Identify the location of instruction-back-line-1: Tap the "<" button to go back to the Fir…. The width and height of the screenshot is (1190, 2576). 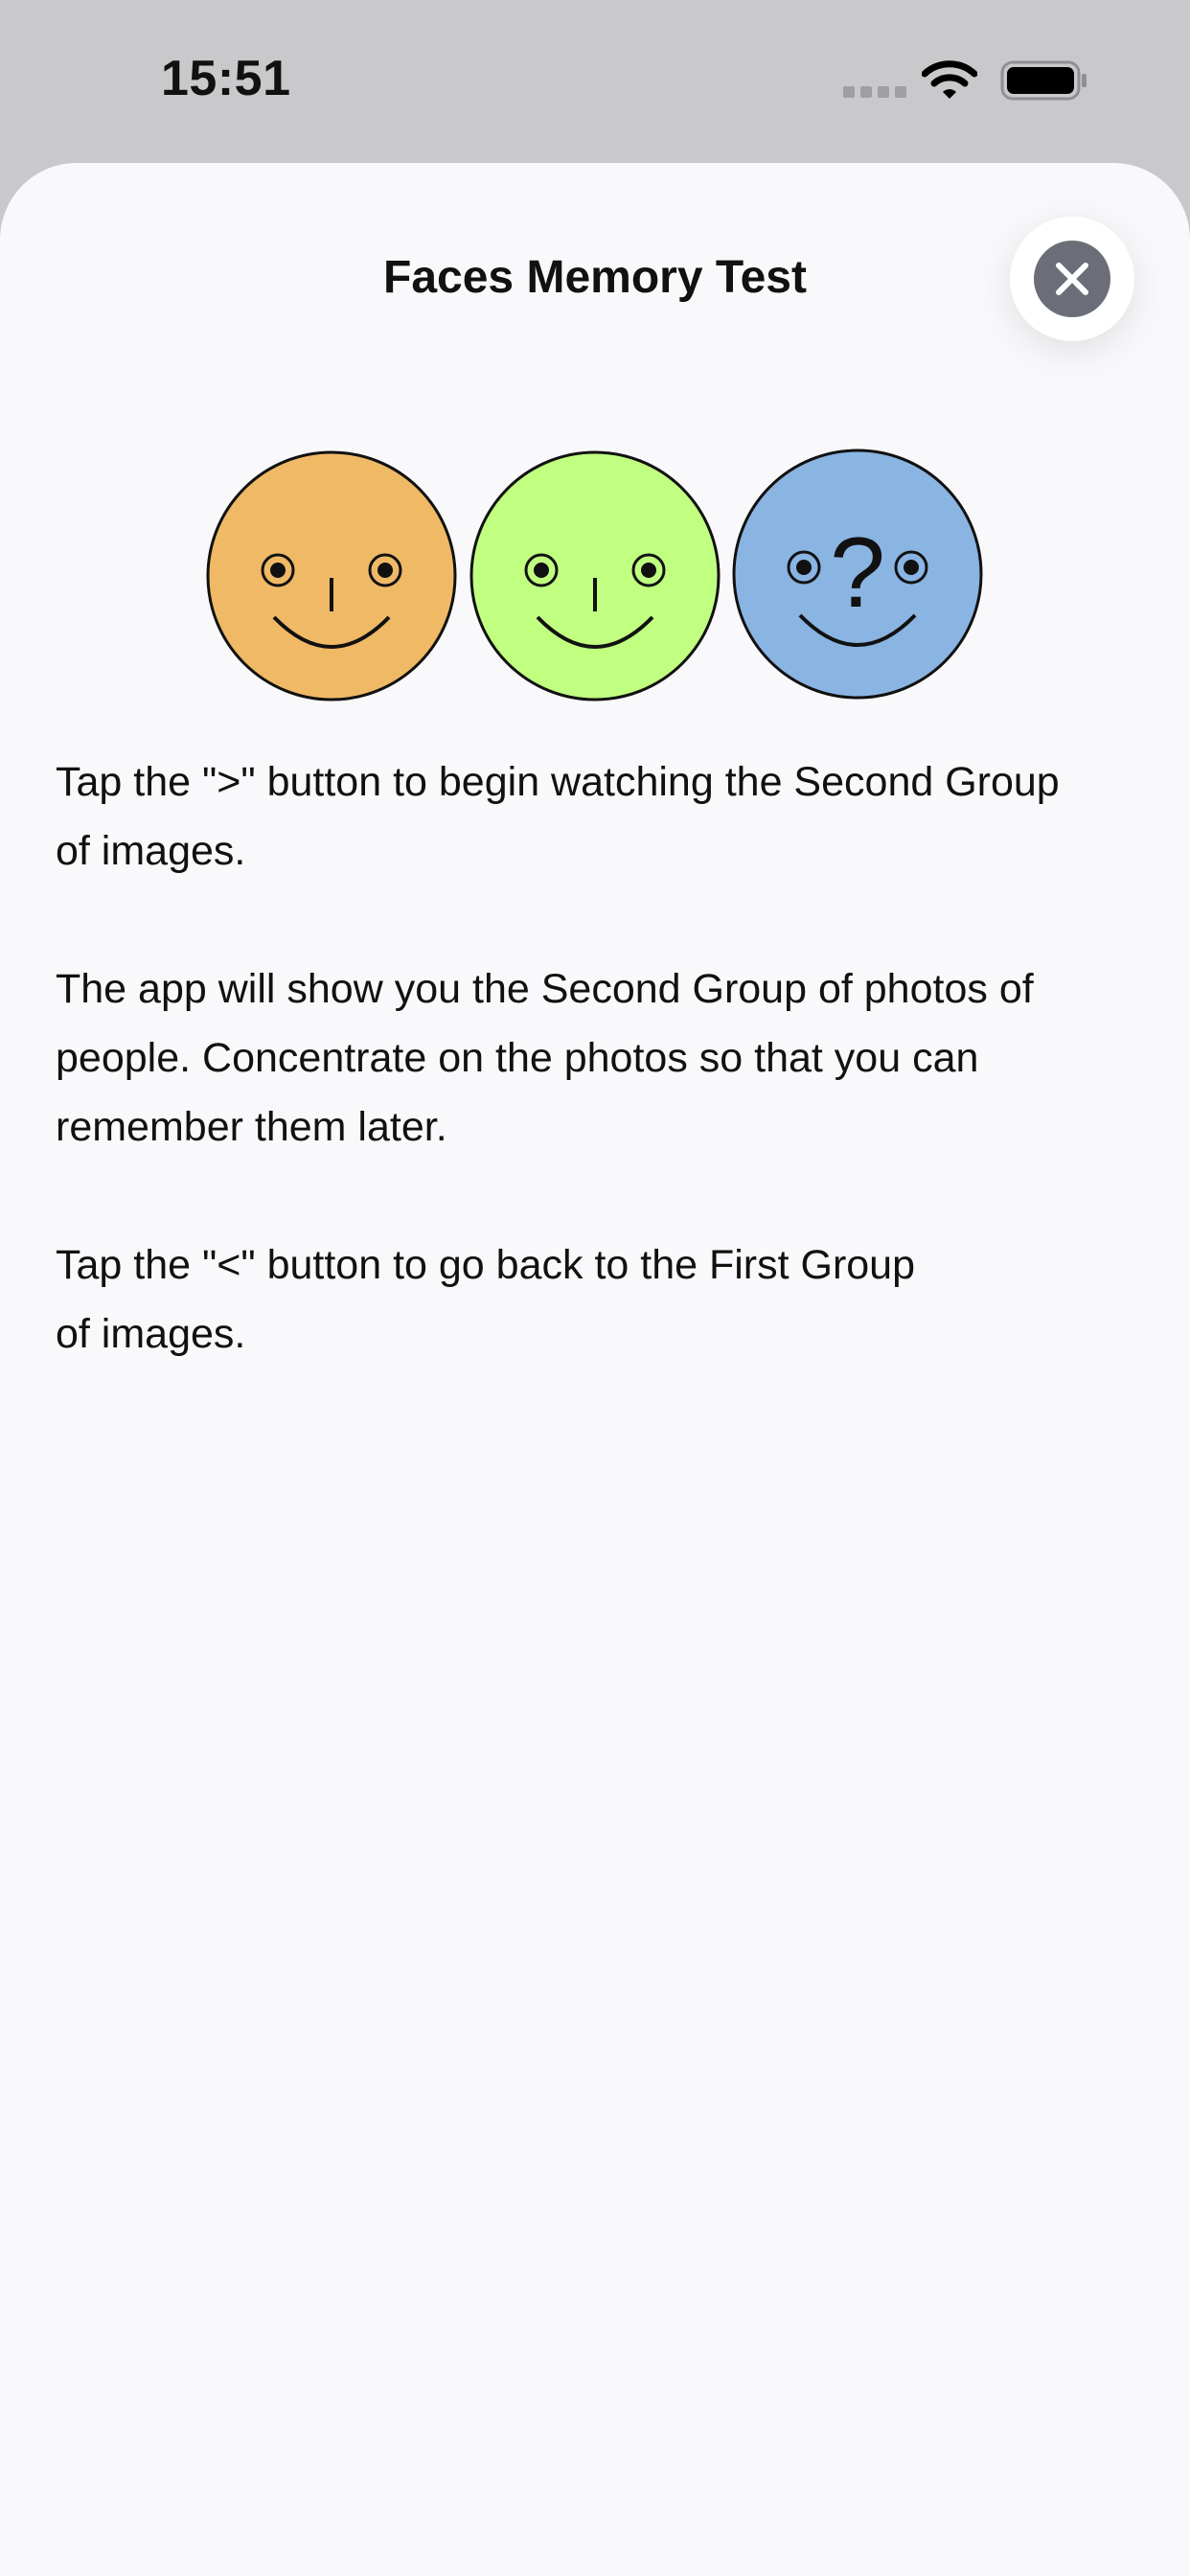
(486, 1265).